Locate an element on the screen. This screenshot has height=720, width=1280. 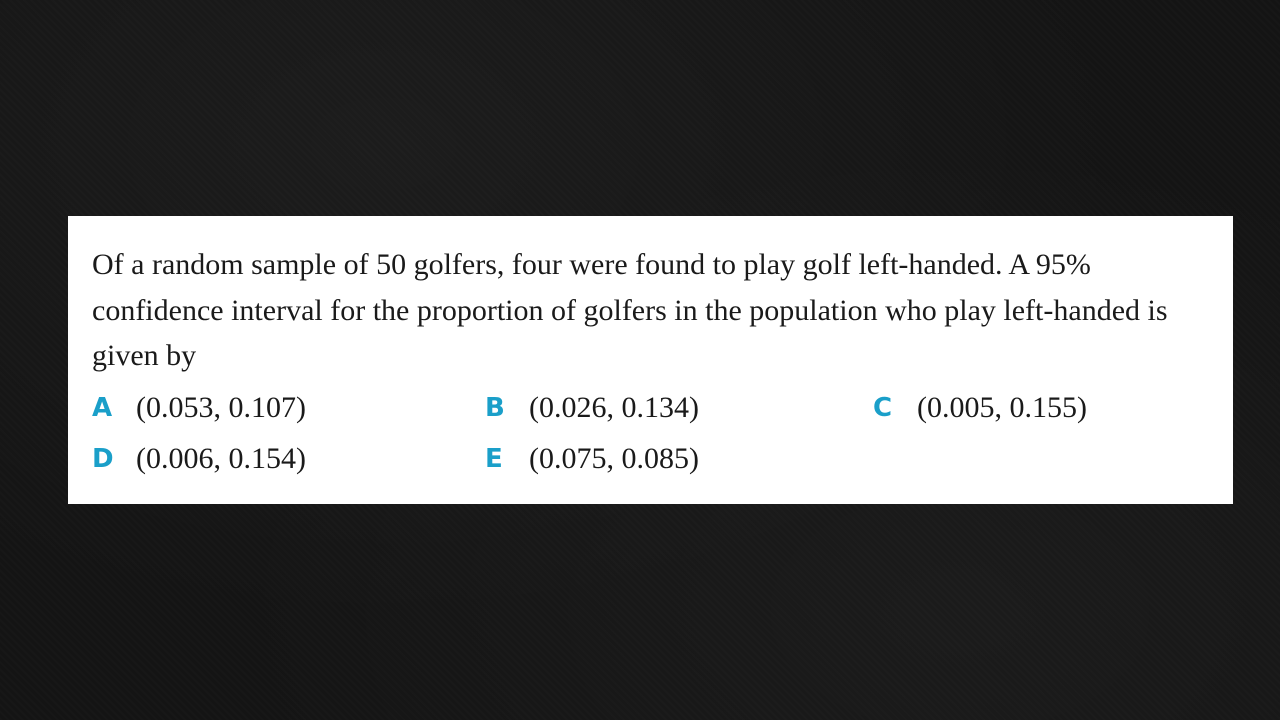
option-text: (0.005, 0.155) is located at coordinates (1002, 407).